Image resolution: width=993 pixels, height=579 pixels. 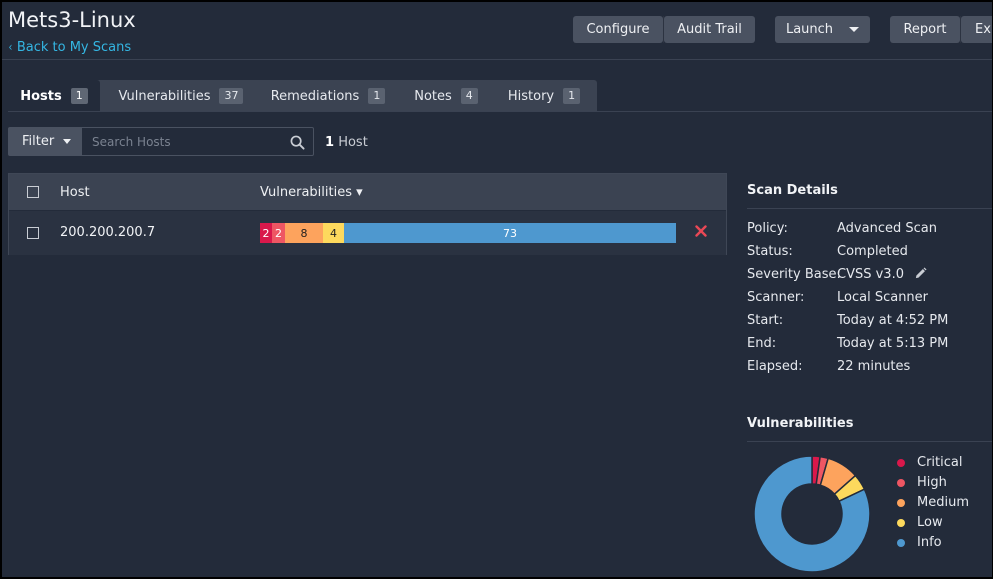 What do you see at coordinates (901, 542) in the screenshot?
I see `legend-dot-info` at bounding box center [901, 542].